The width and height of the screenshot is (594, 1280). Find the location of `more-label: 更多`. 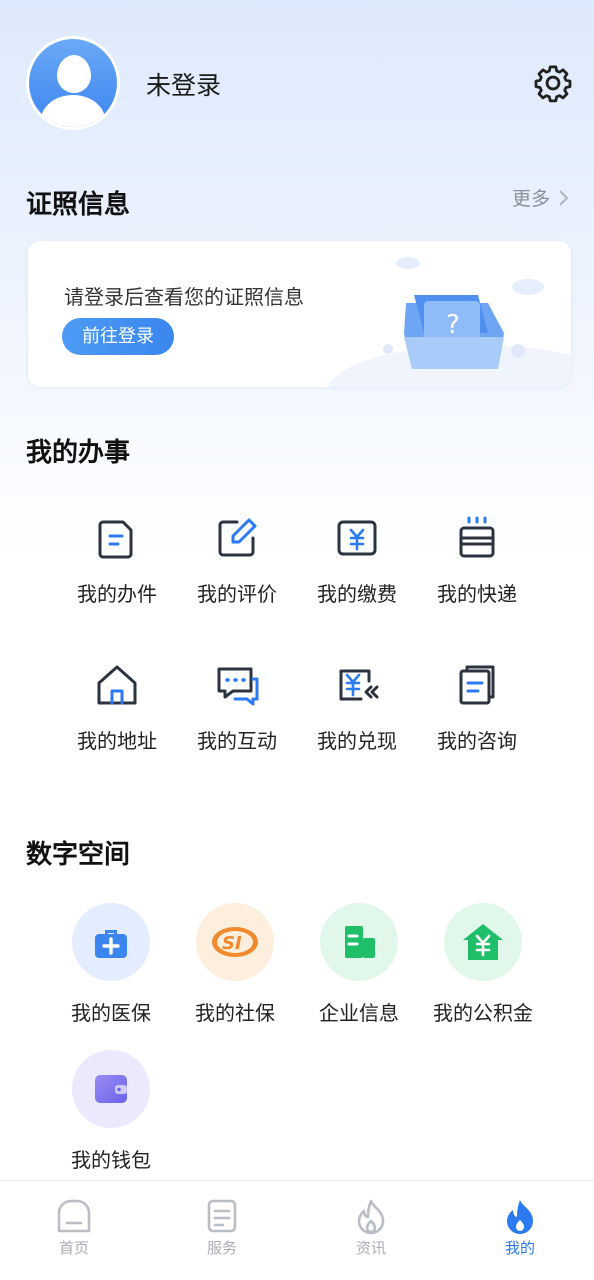

more-label: 更多 is located at coordinates (530, 199).